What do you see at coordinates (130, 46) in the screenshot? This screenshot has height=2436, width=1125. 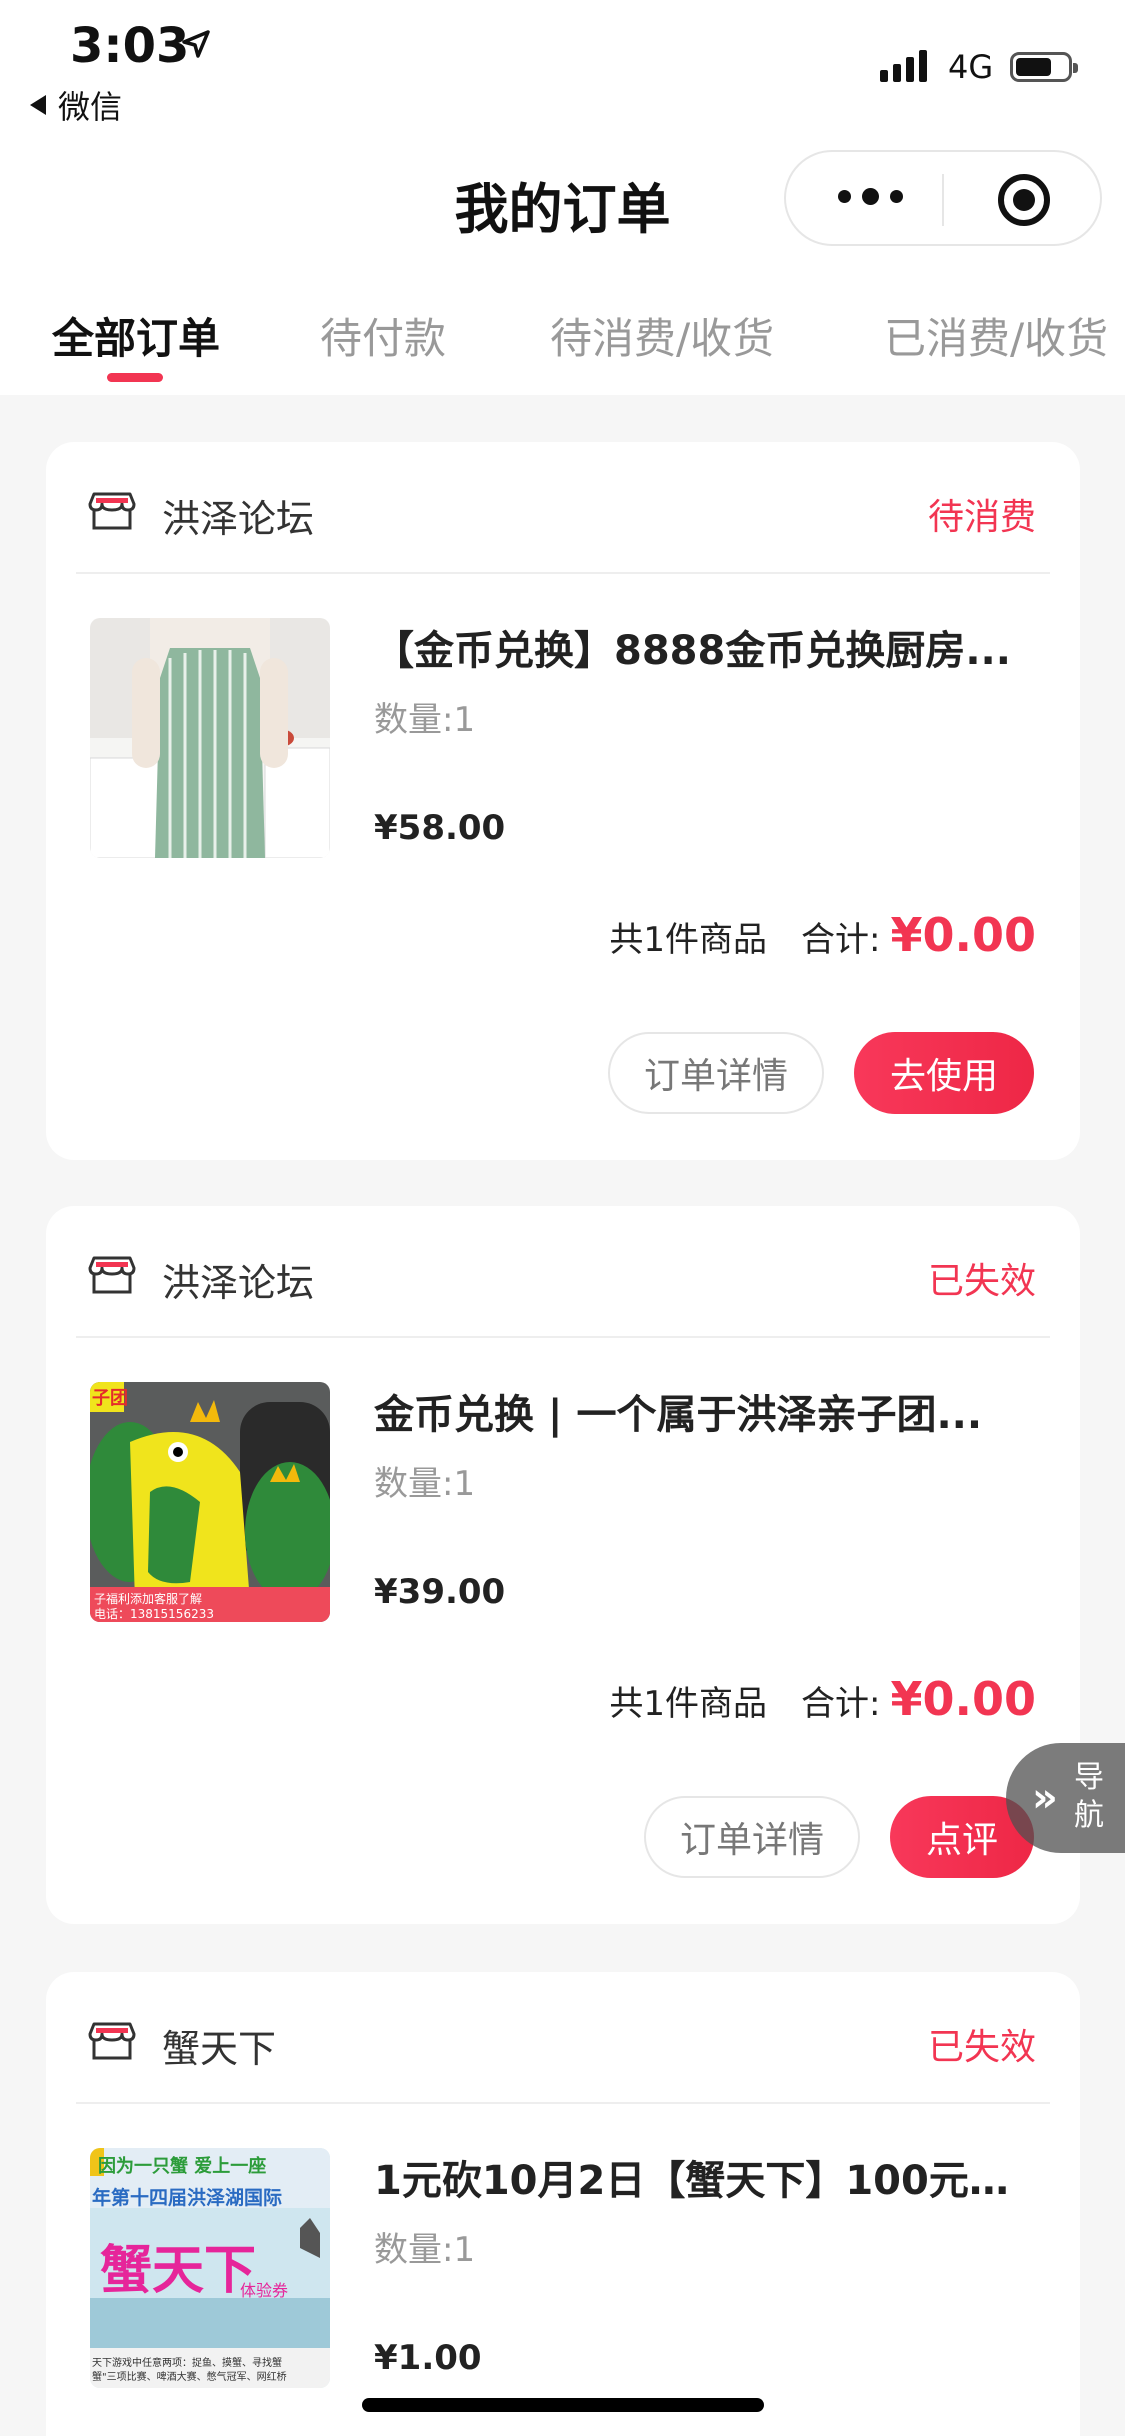 I see `status-time: 3:03` at bounding box center [130, 46].